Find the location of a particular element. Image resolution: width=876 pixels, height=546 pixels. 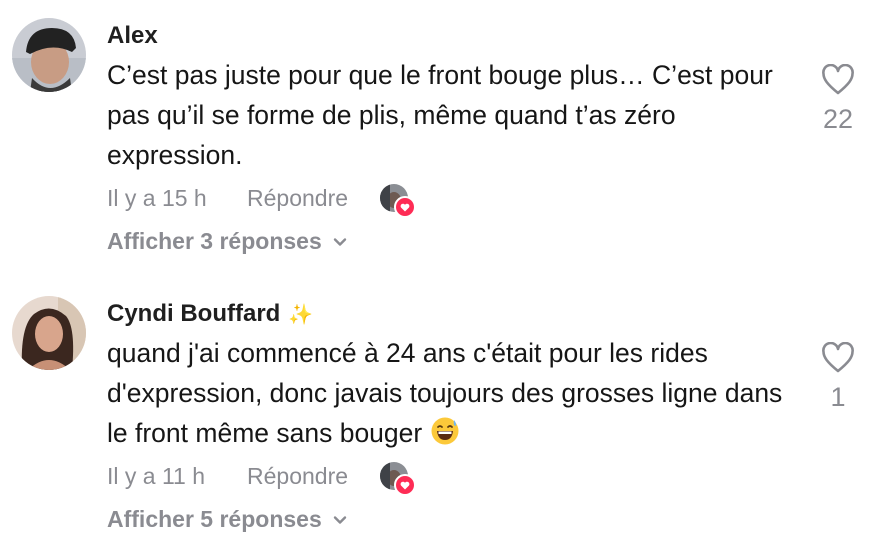

like-button: 22 is located at coordinates (838, 99).